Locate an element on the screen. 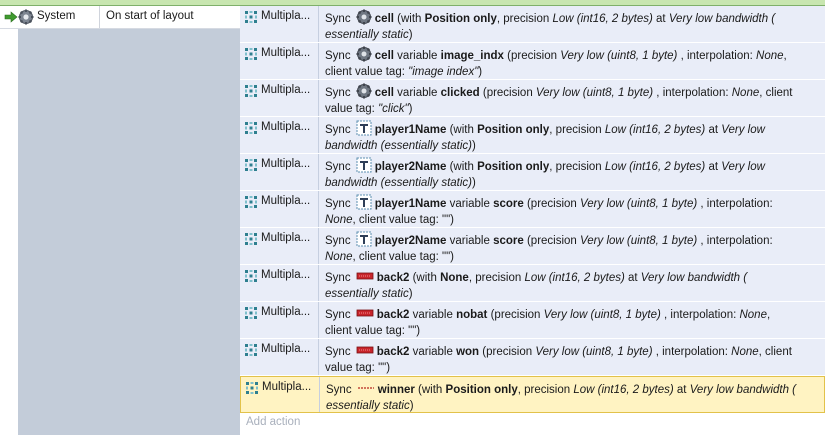 This screenshot has width=833, height=435. param-text: , is located at coordinates (768, 315).